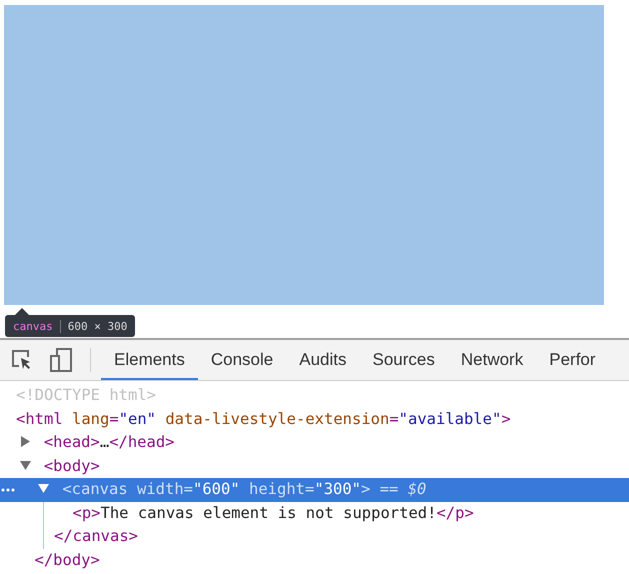 The image size is (629, 574). Describe the element at coordinates (450, 419) in the screenshot. I see `code-token: "available"` at that location.